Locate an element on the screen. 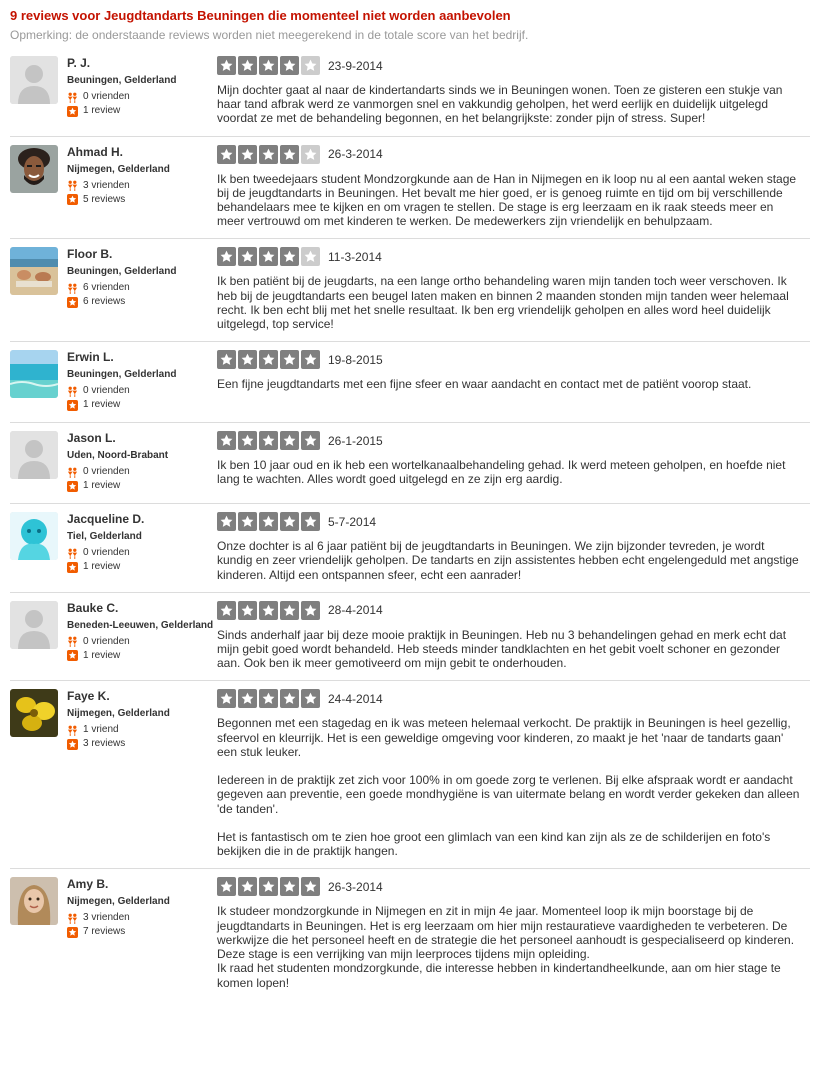 The image size is (815, 1067). rating-row: 5-7-2014 is located at coordinates (509, 522).